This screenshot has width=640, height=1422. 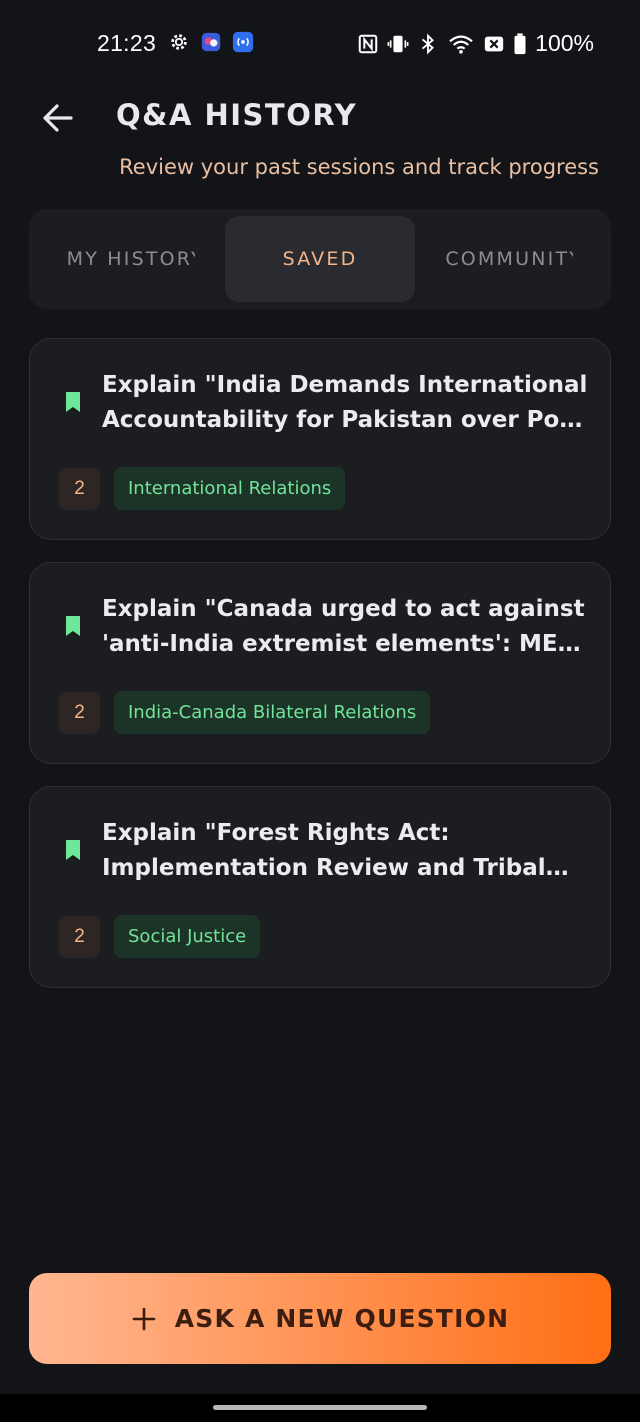 I want to click on status-bar: 21:23 100%, so click(x=320, y=43).